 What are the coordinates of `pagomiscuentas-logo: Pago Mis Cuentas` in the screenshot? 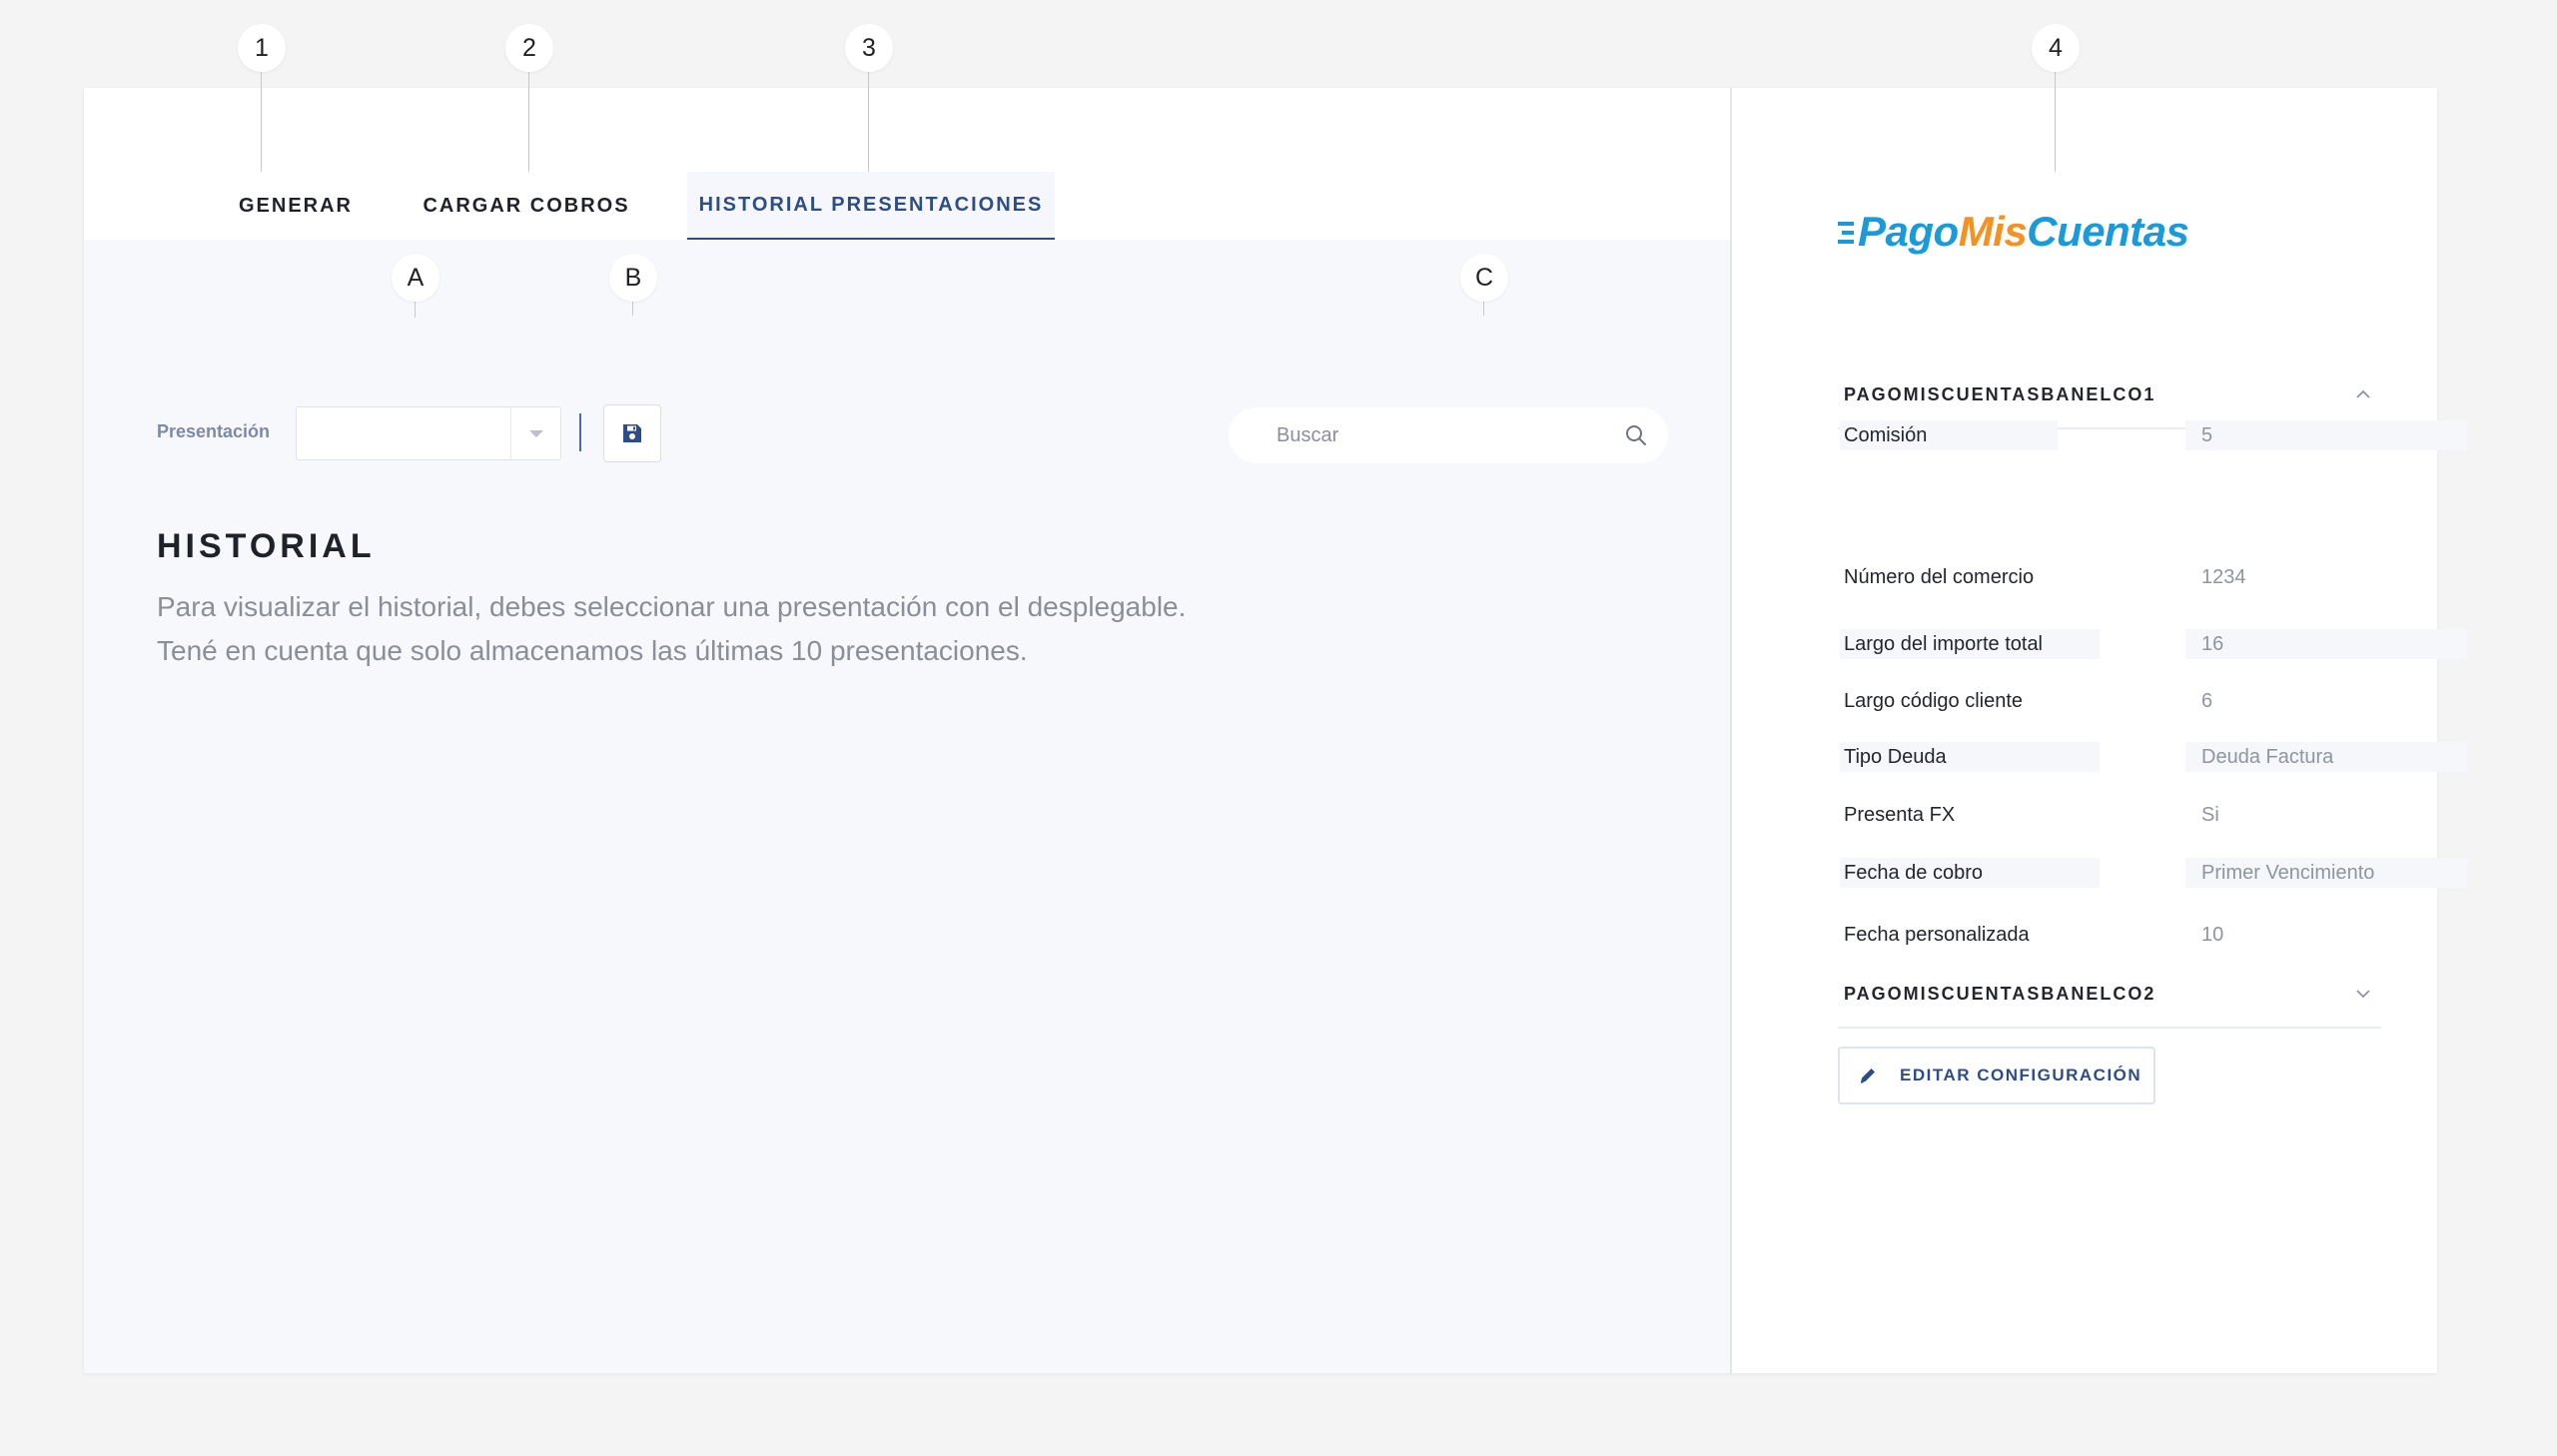 It's located at (2013, 232).